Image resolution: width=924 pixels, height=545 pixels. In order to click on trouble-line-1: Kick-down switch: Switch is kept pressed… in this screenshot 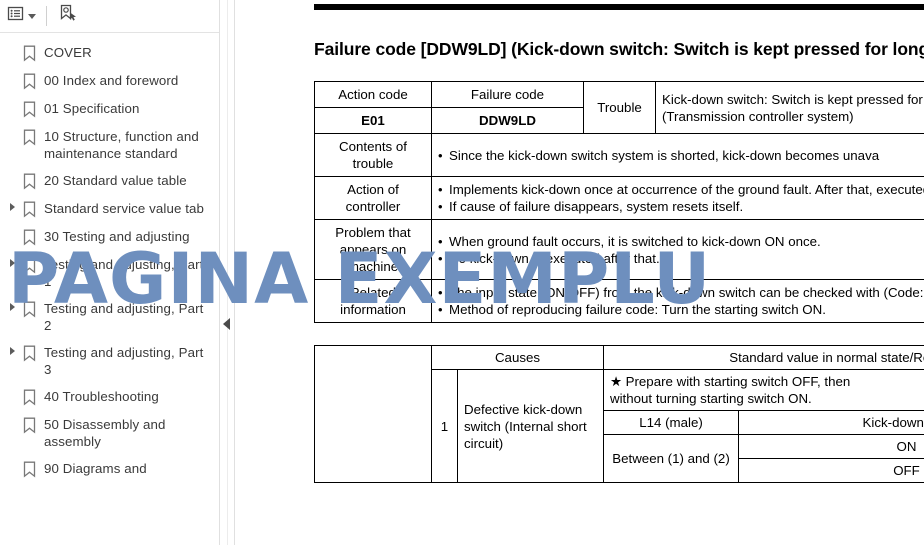, I will do `click(792, 99)`.